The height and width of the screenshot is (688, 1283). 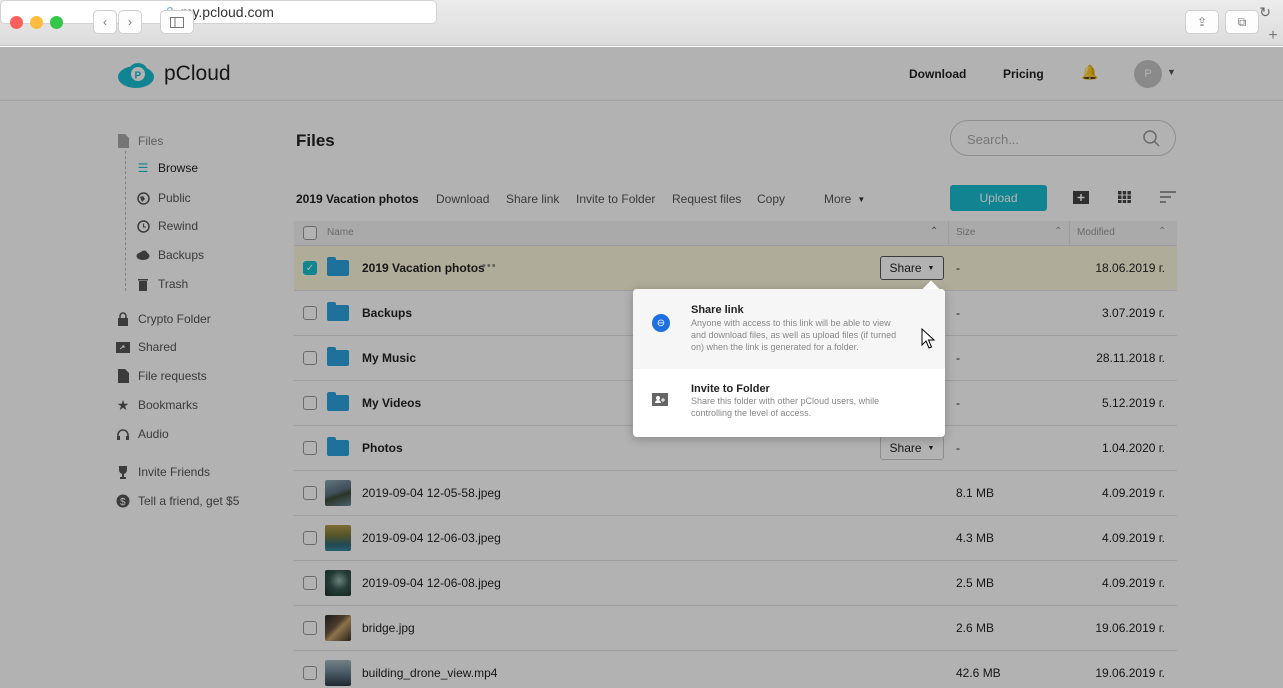 What do you see at coordinates (227, 12) in the screenshot?
I see `url-text: my.pcloud.com` at bounding box center [227, 12].